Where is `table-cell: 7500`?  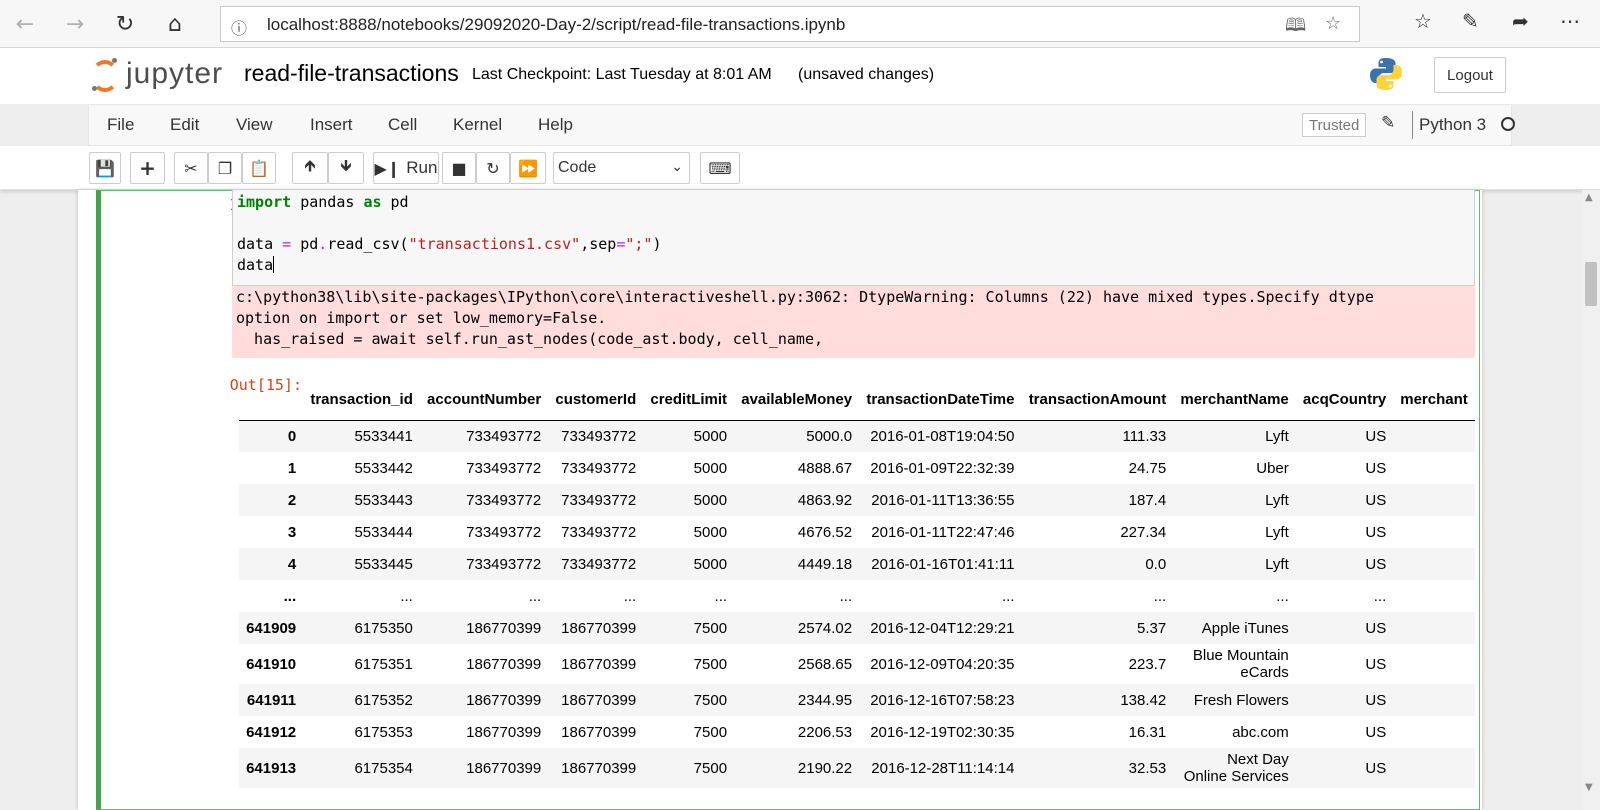 table-cell: 7500 is located at coordinates (710, 700).